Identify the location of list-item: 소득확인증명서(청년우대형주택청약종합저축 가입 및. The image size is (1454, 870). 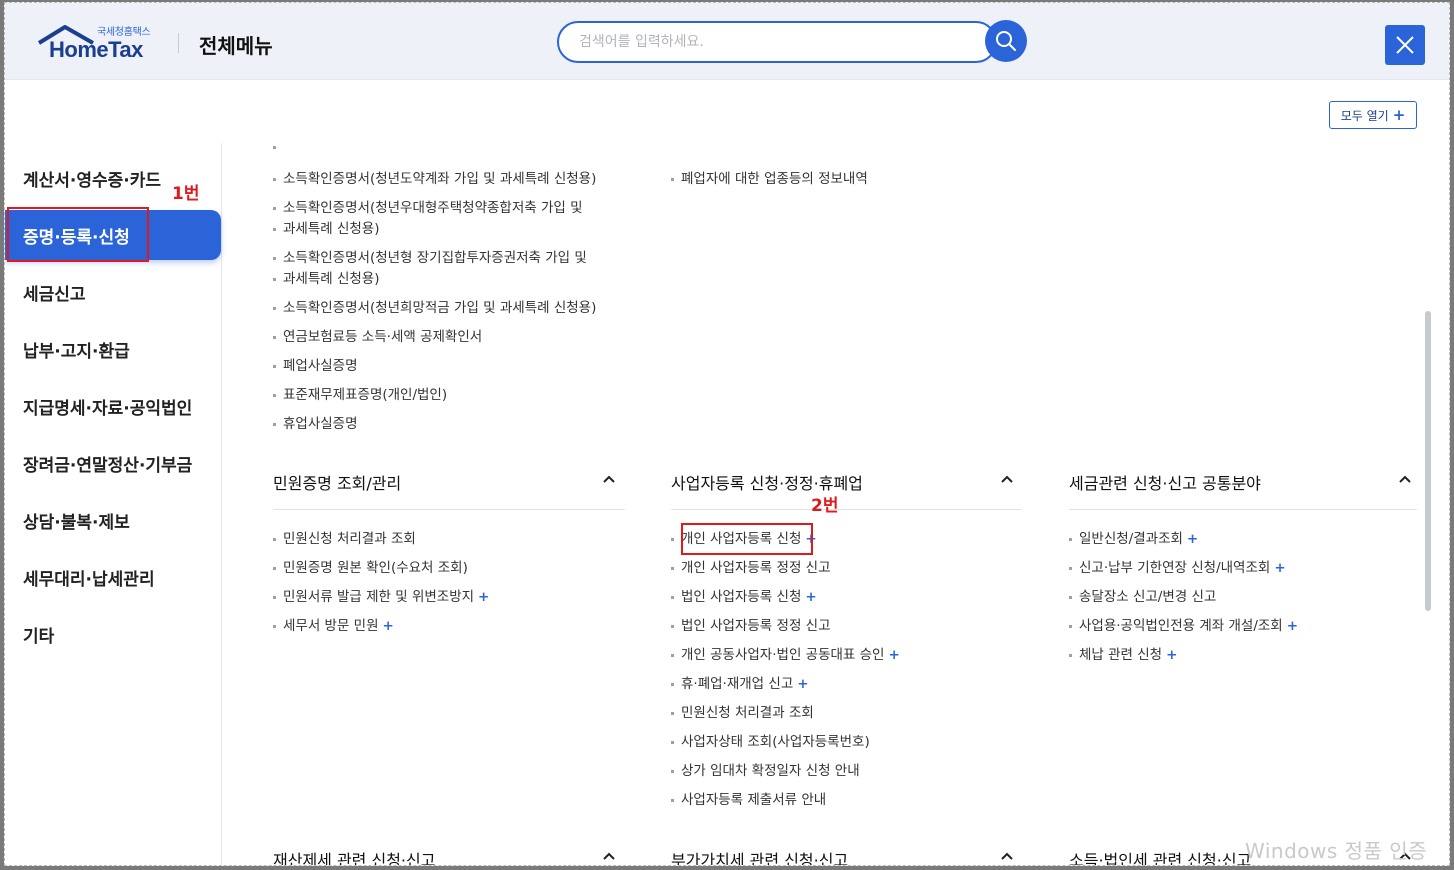
(428, 208).